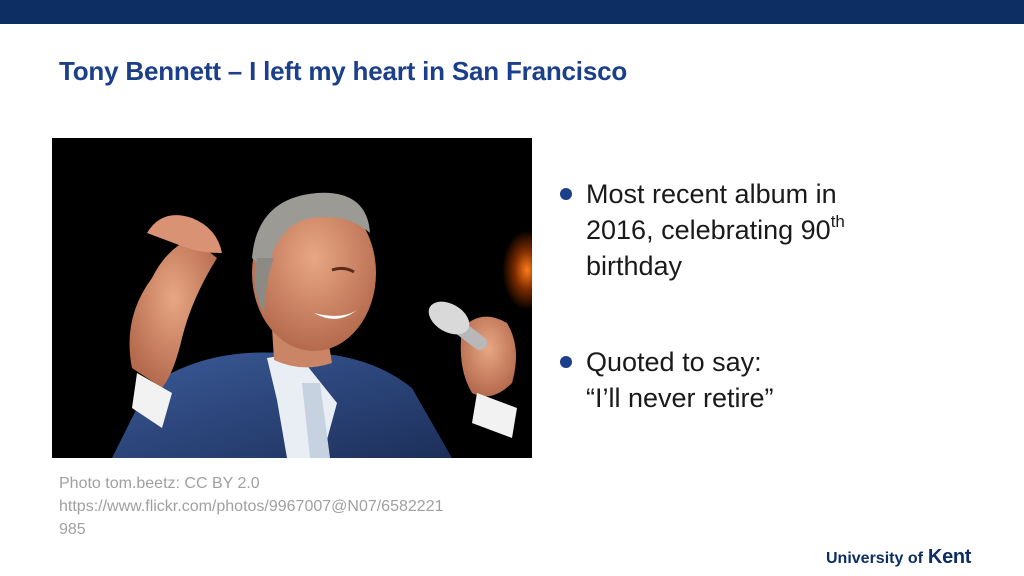 This screenshot has width=1024, height=576. I want to click on bullet-line-text: 2016, celebrating 90, so click(708, 230).